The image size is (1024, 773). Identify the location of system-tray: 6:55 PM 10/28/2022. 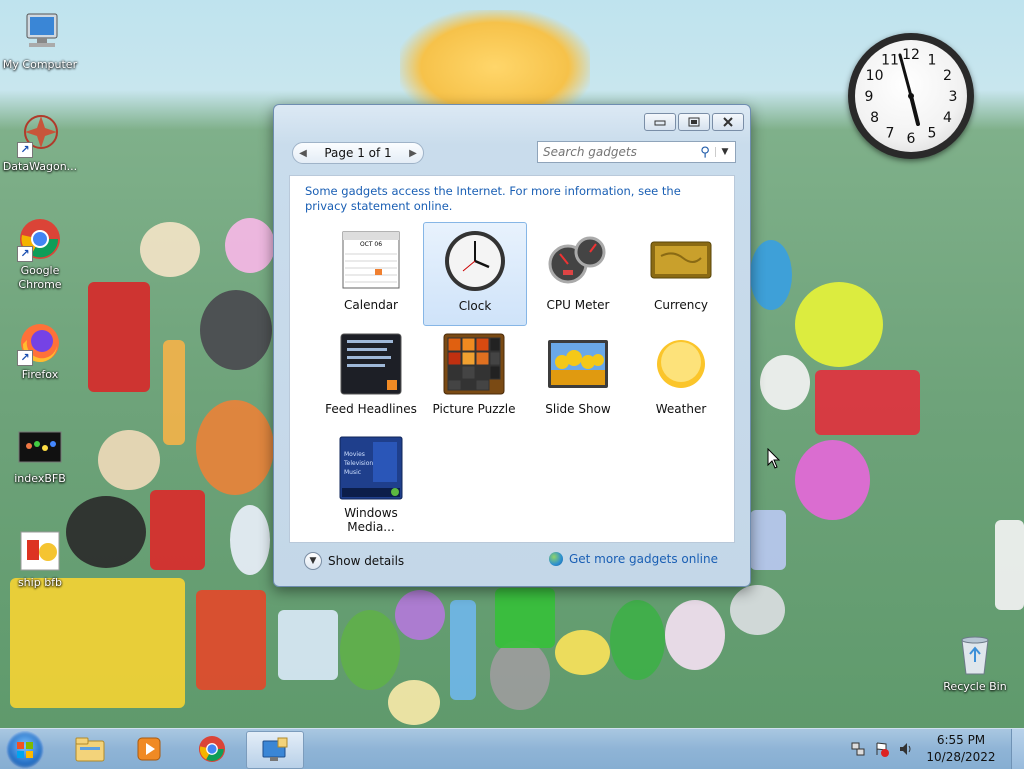
(936, 749).